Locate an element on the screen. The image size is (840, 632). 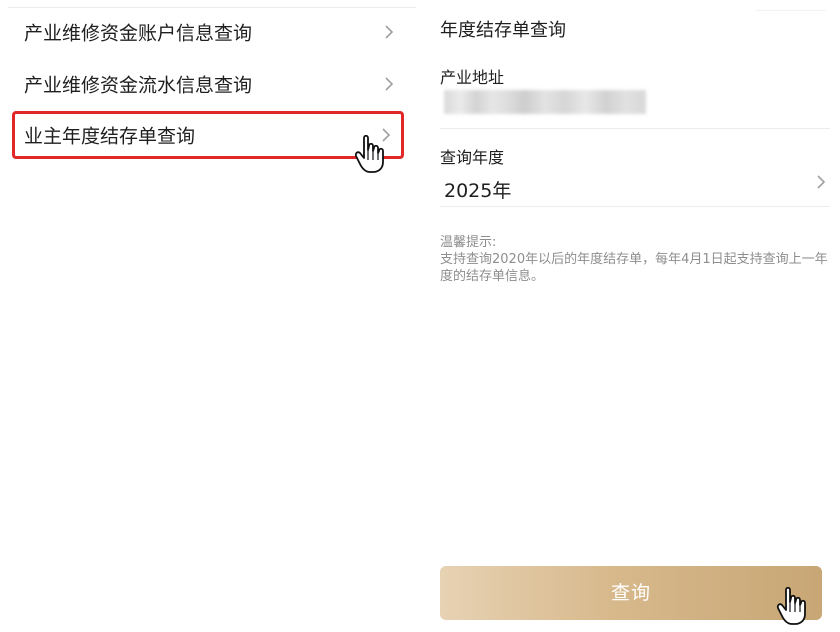
year-label: 查询年度 is located at coordinates (472, 157).